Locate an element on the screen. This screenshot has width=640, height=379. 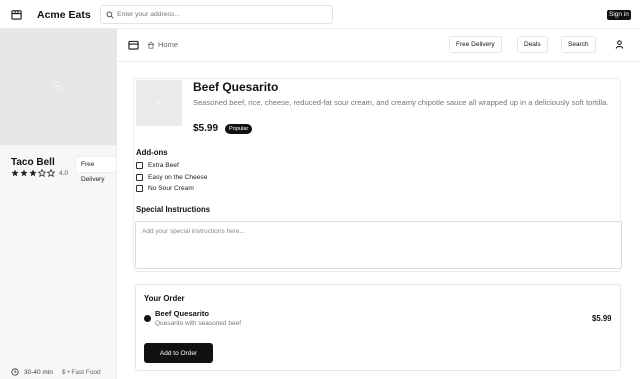
search-icon is located at coordinates (110, 15).